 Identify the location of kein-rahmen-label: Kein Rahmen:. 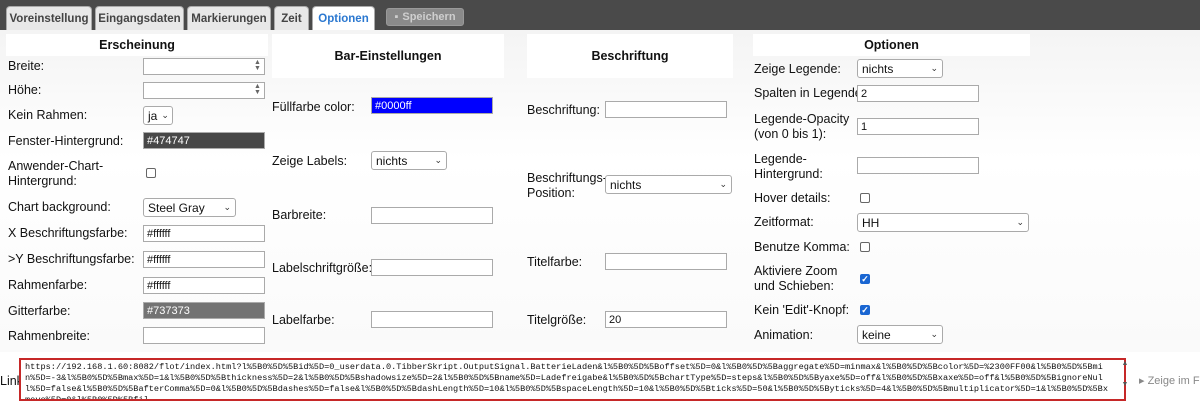
(48, 115).